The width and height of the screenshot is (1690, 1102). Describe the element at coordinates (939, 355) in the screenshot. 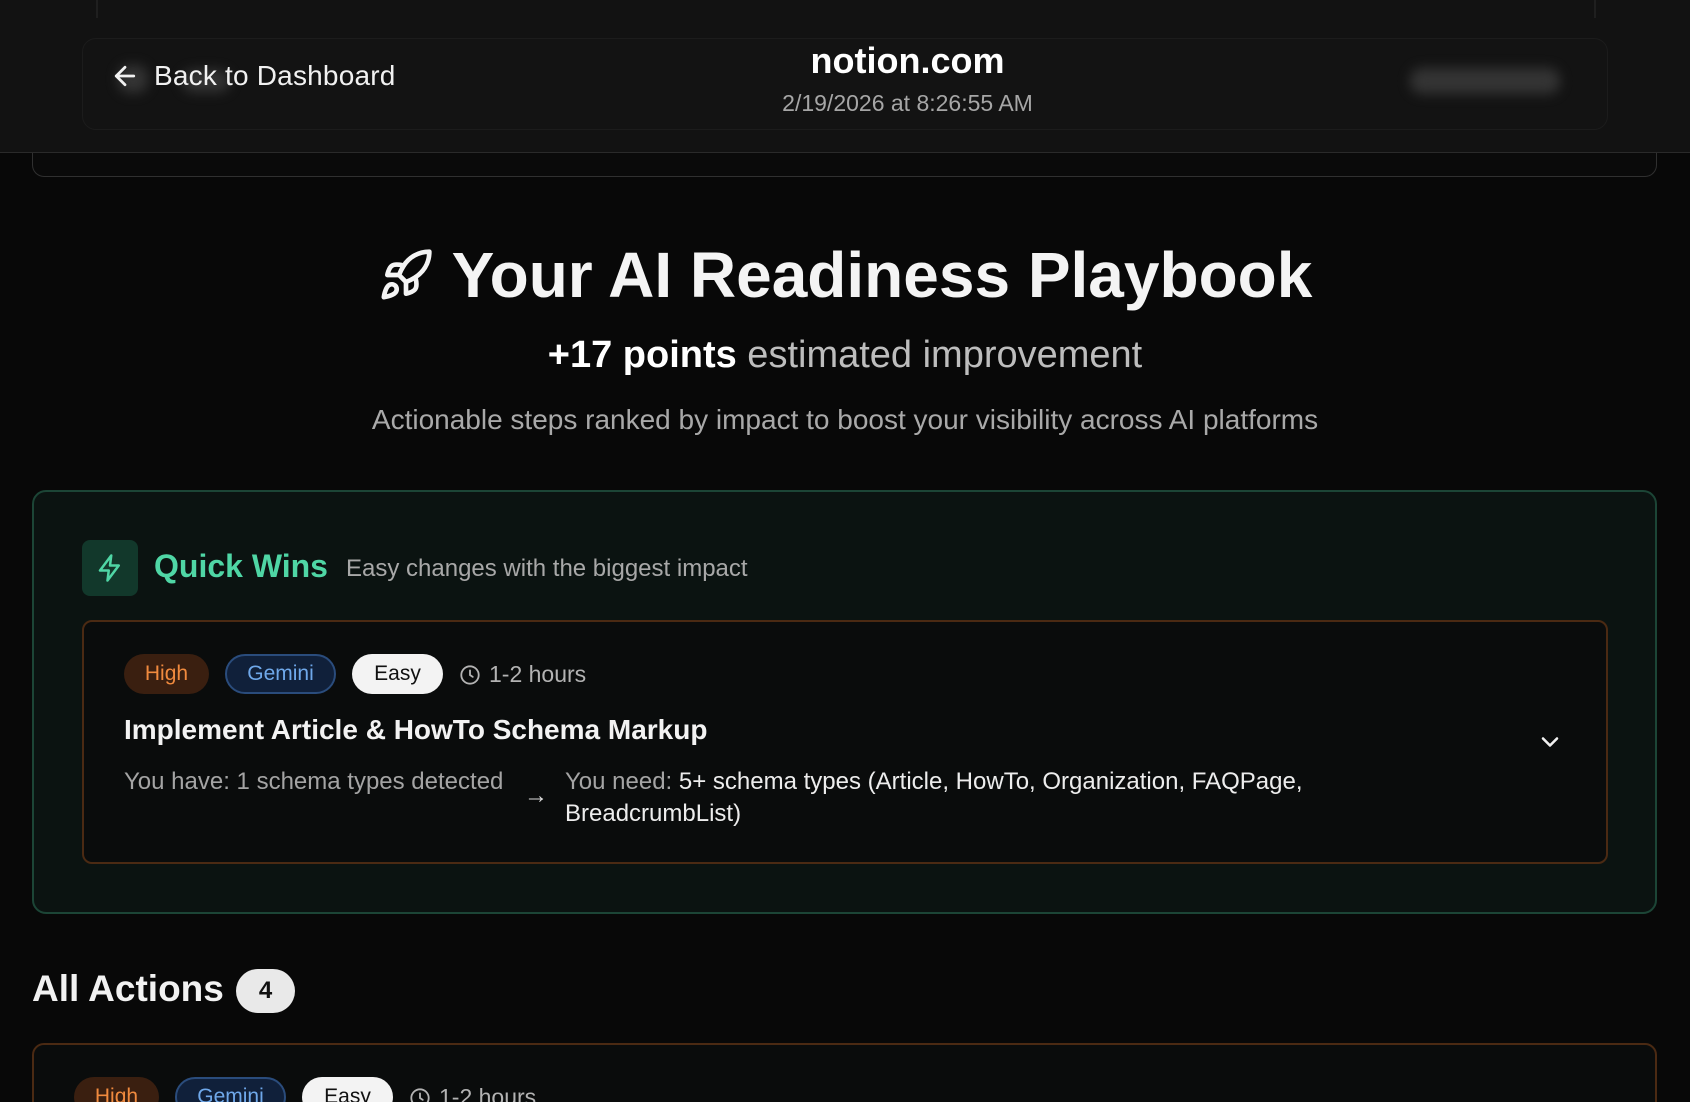

I see `improvement-label: estimated improvement` at that location.